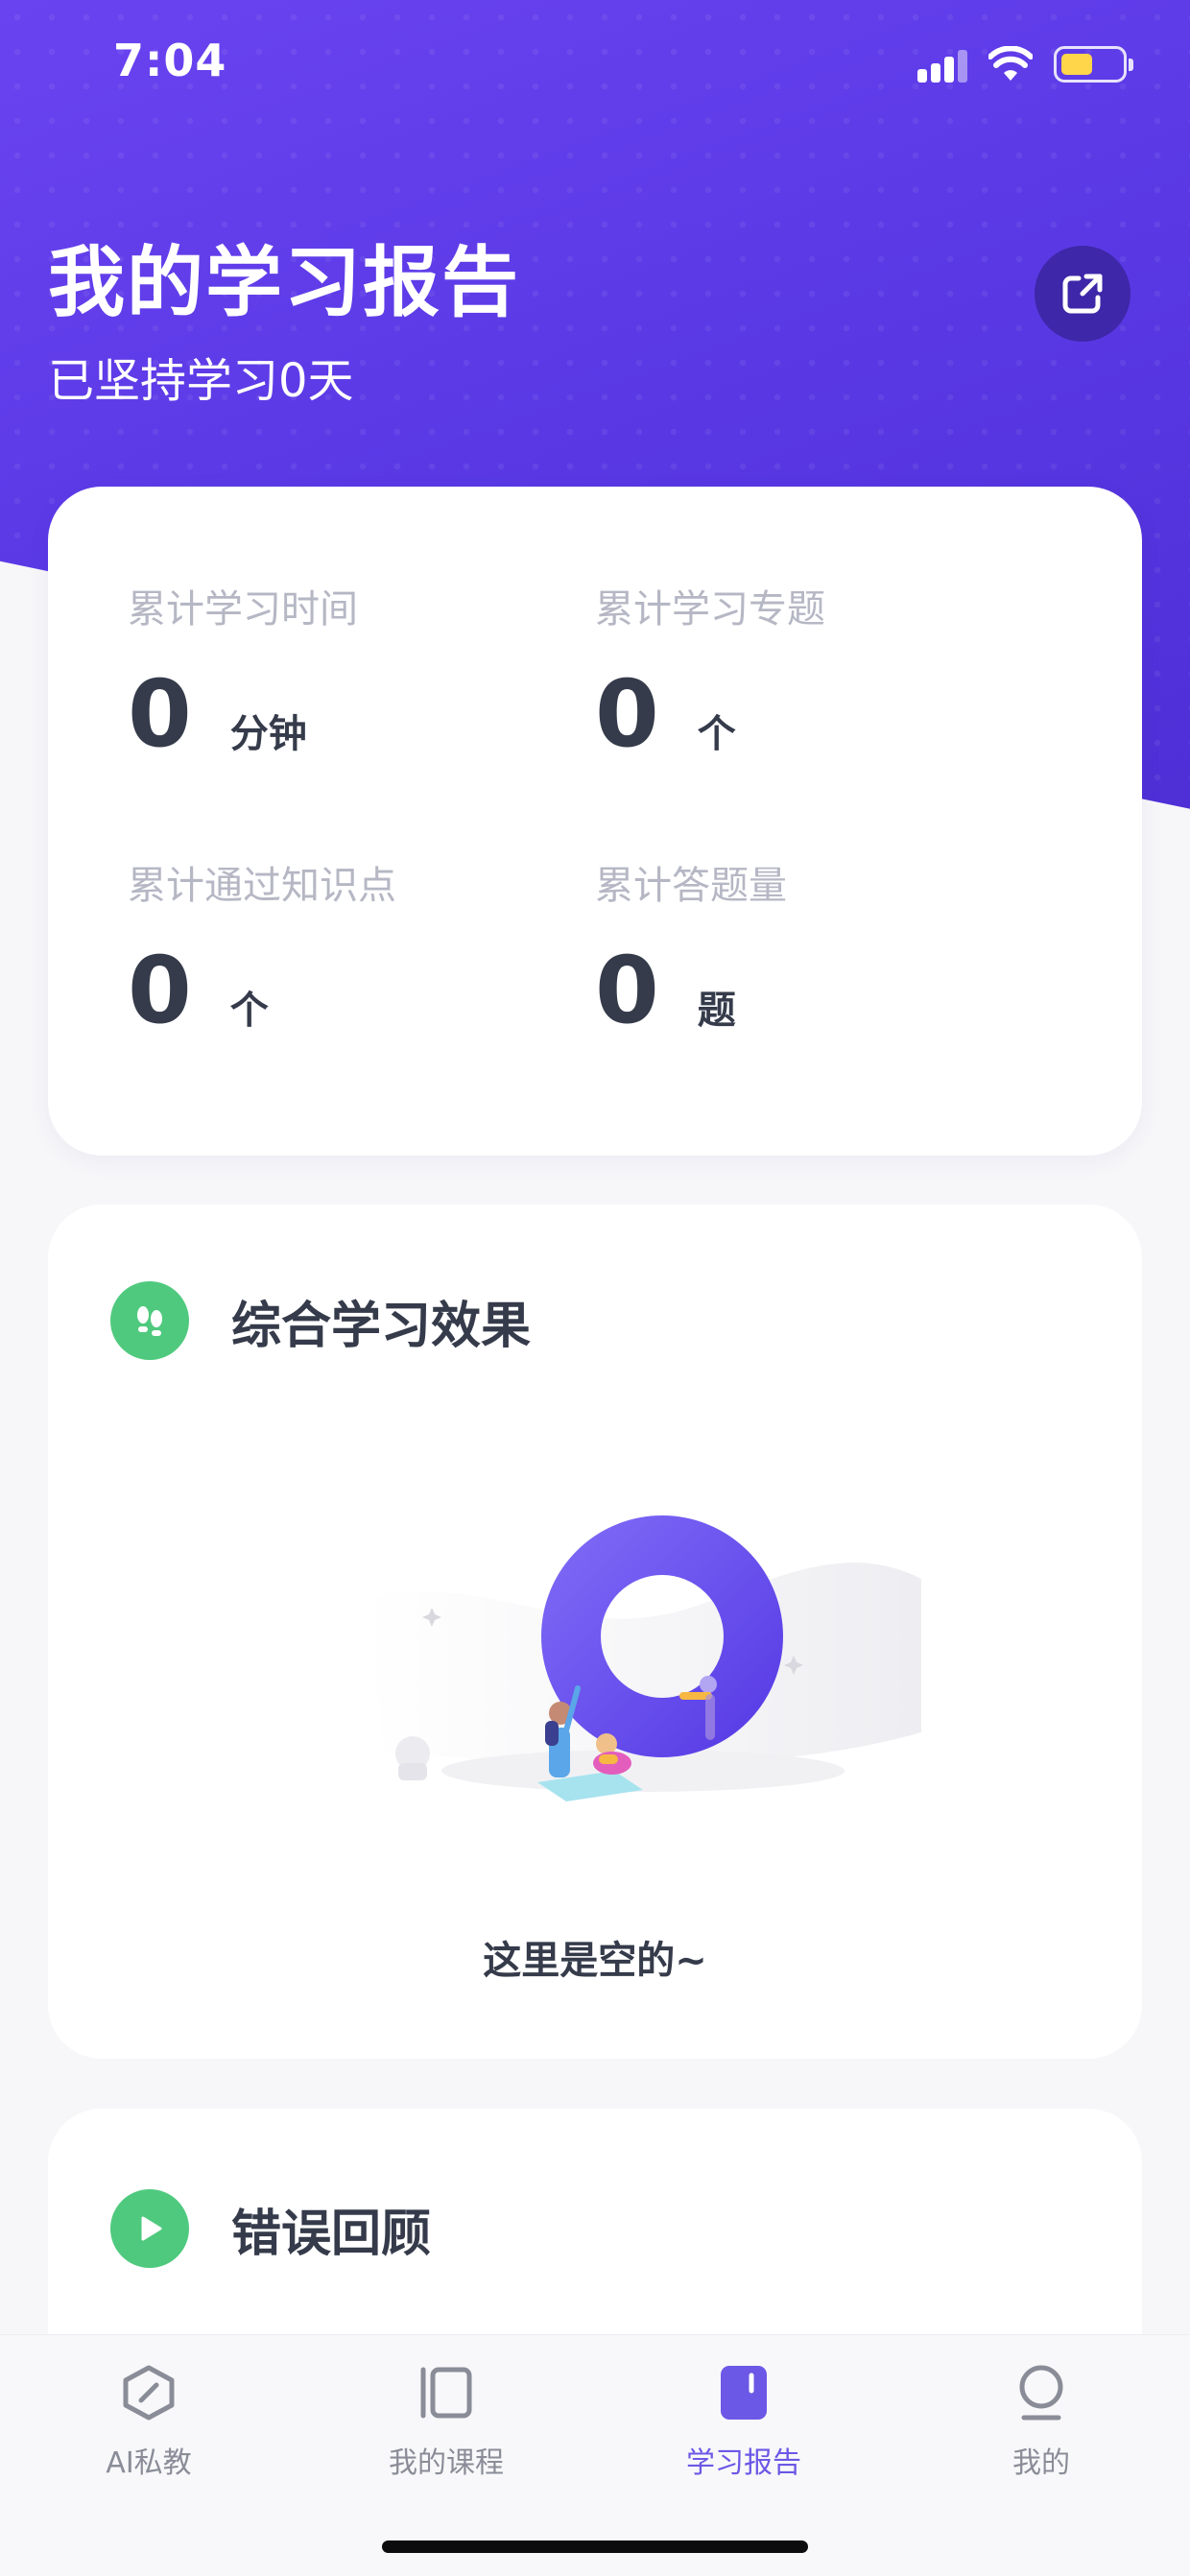 The image size is (1190, 2576). What do you see at coordinates (243, 609) in the screenshot?
I see `stat-label: 累计学习时间` at bounding box center [243, 609].